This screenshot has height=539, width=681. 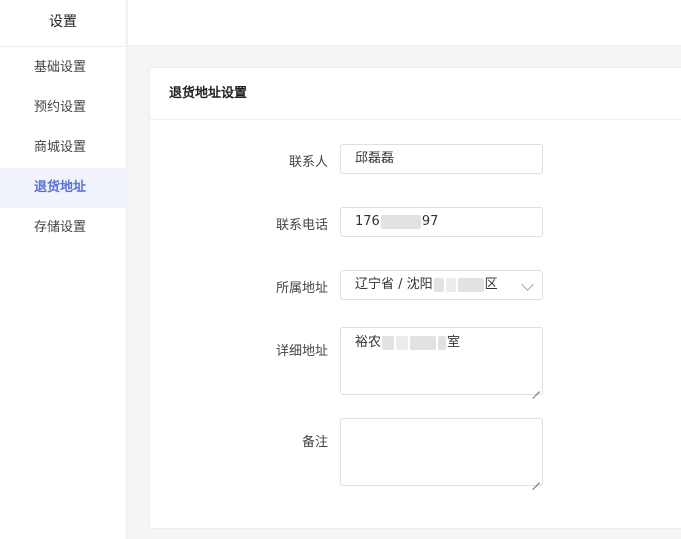 I want to click on phone-value-prefix: 176, so click(x=367, y=221).